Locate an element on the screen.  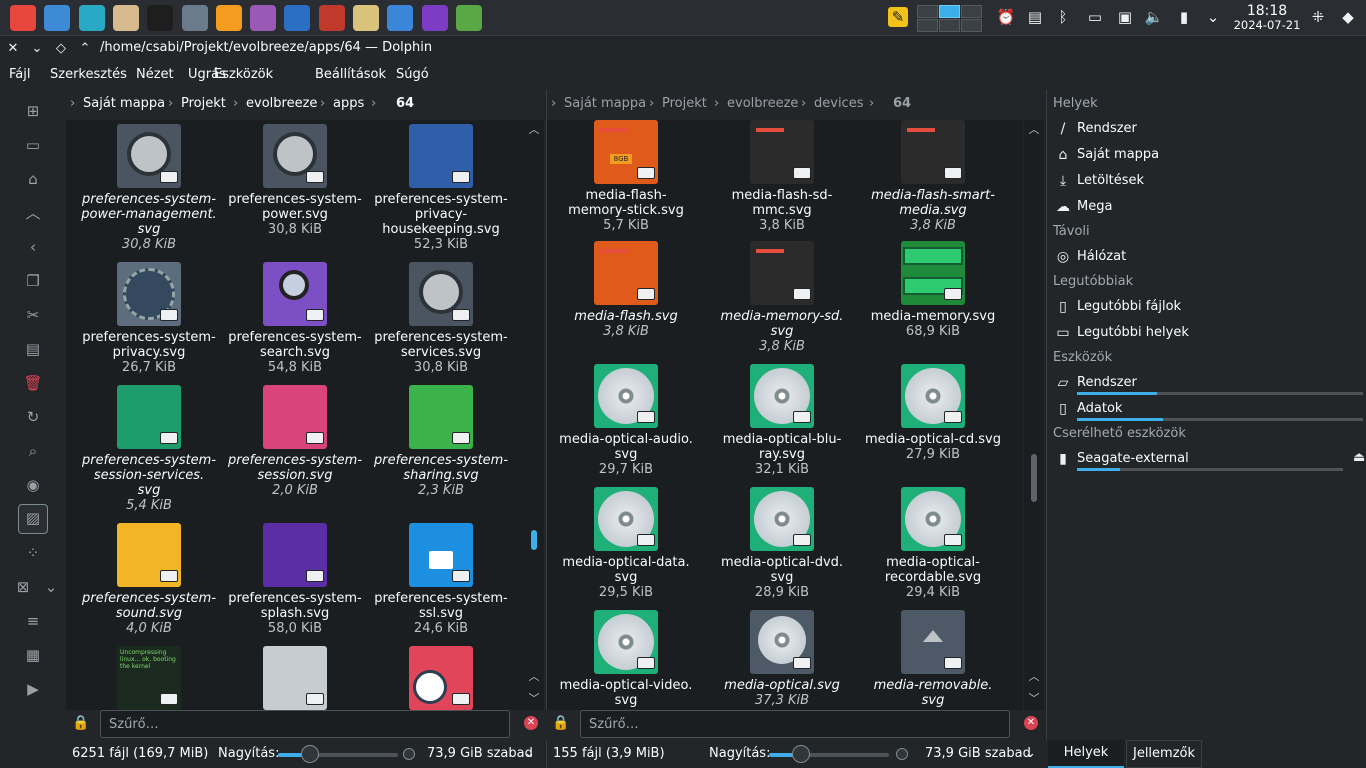
keep-below-icon: ◇ is located at coordinates (61, 49).